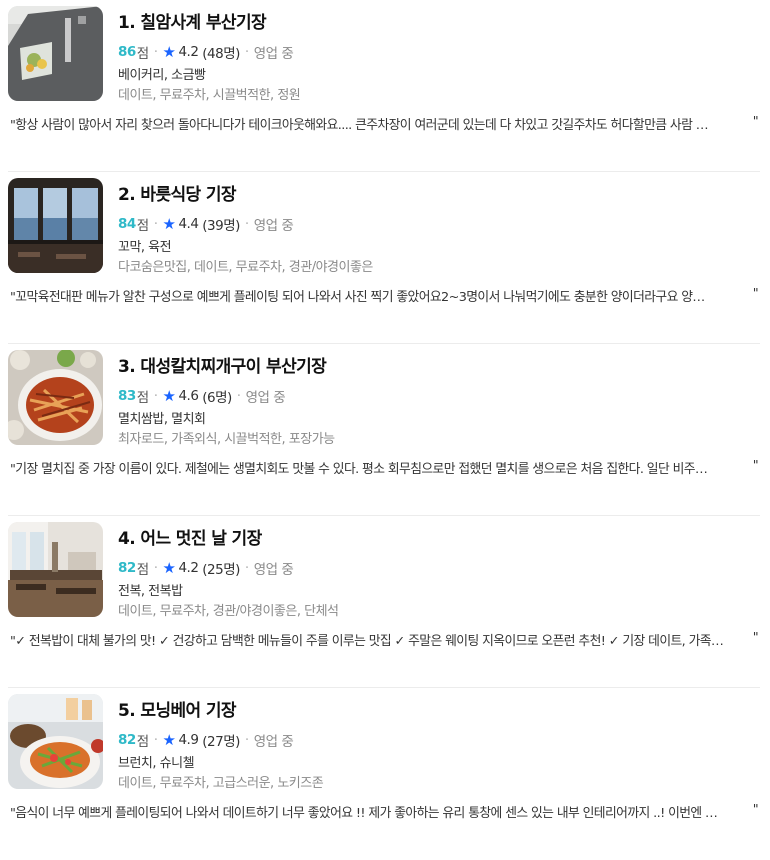 The height and width of the screenshot is (860, 770). I want to click on score-value: 84, so click(127, 224).